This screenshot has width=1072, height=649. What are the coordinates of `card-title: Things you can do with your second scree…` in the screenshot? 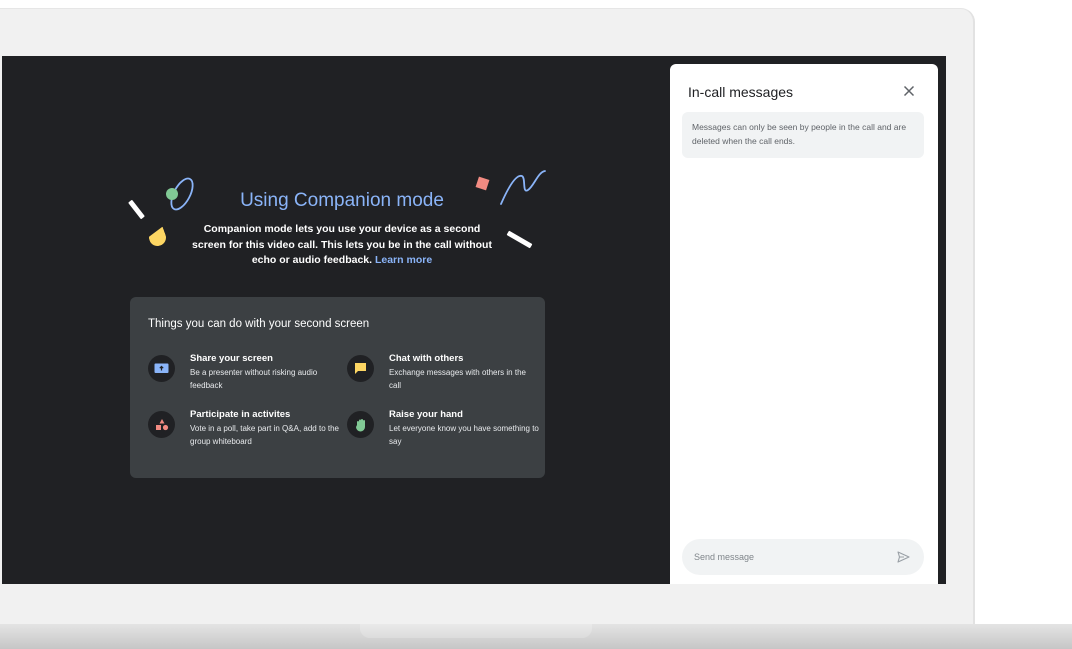 It's located at (259, 324).